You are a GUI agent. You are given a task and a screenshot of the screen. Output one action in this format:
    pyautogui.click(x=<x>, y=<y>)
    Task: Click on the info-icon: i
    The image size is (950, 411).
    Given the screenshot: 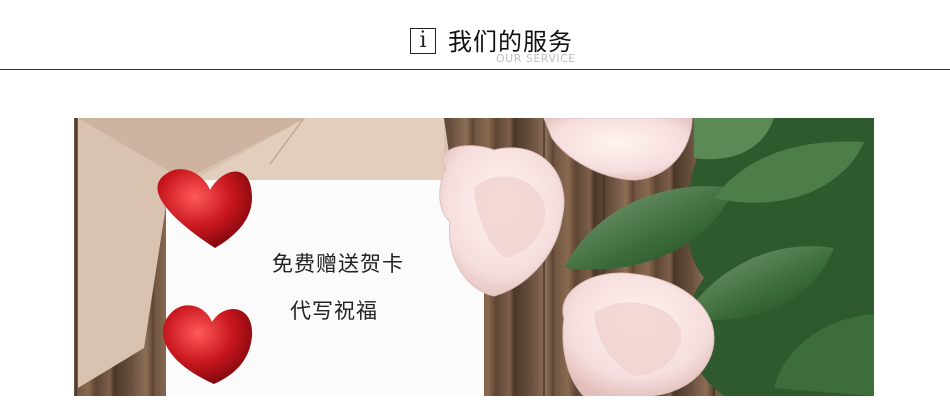 What is the action you would take?
    pyautogui.click(x=423, y=41)
    